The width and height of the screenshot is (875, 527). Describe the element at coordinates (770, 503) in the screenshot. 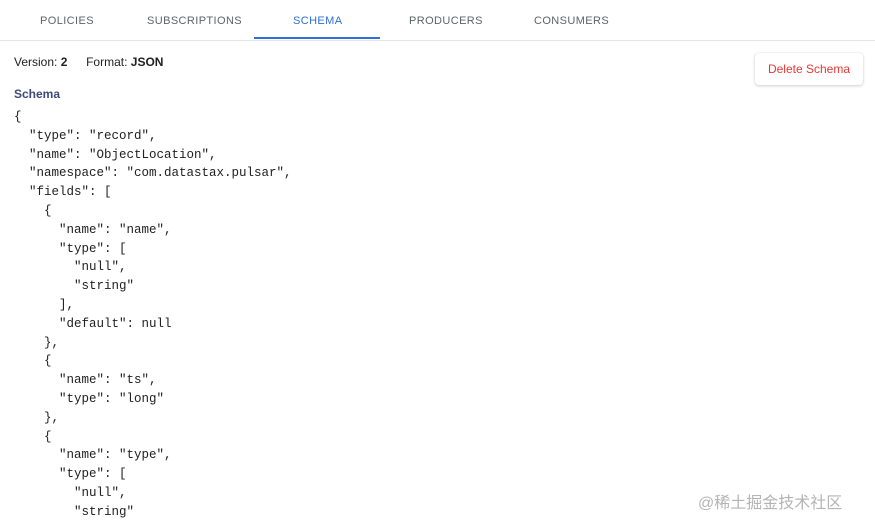

I see `watermark: @稀土掘金技术社区` at that location.